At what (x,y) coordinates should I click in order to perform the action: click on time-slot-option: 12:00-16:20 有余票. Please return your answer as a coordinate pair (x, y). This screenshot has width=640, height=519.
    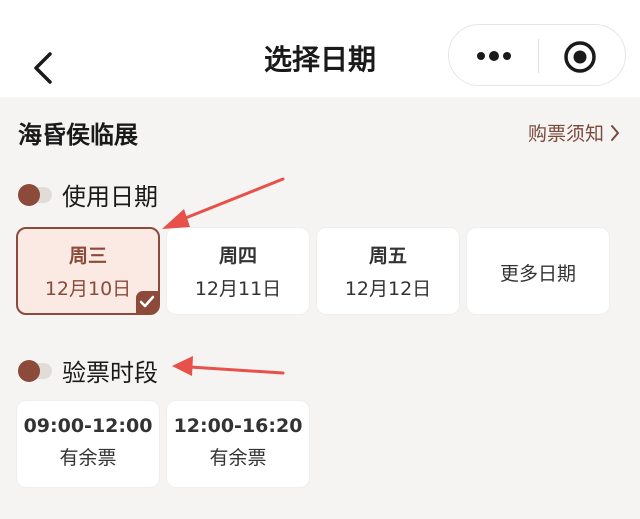
    Looking at the image, I should click on (238, 444).